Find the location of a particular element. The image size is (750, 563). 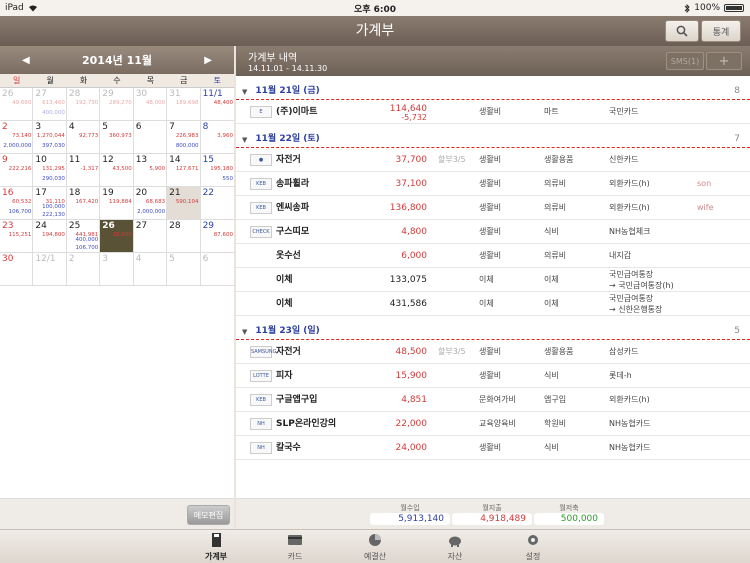

calendar-day: 22 is located at coordinates (217, 203).